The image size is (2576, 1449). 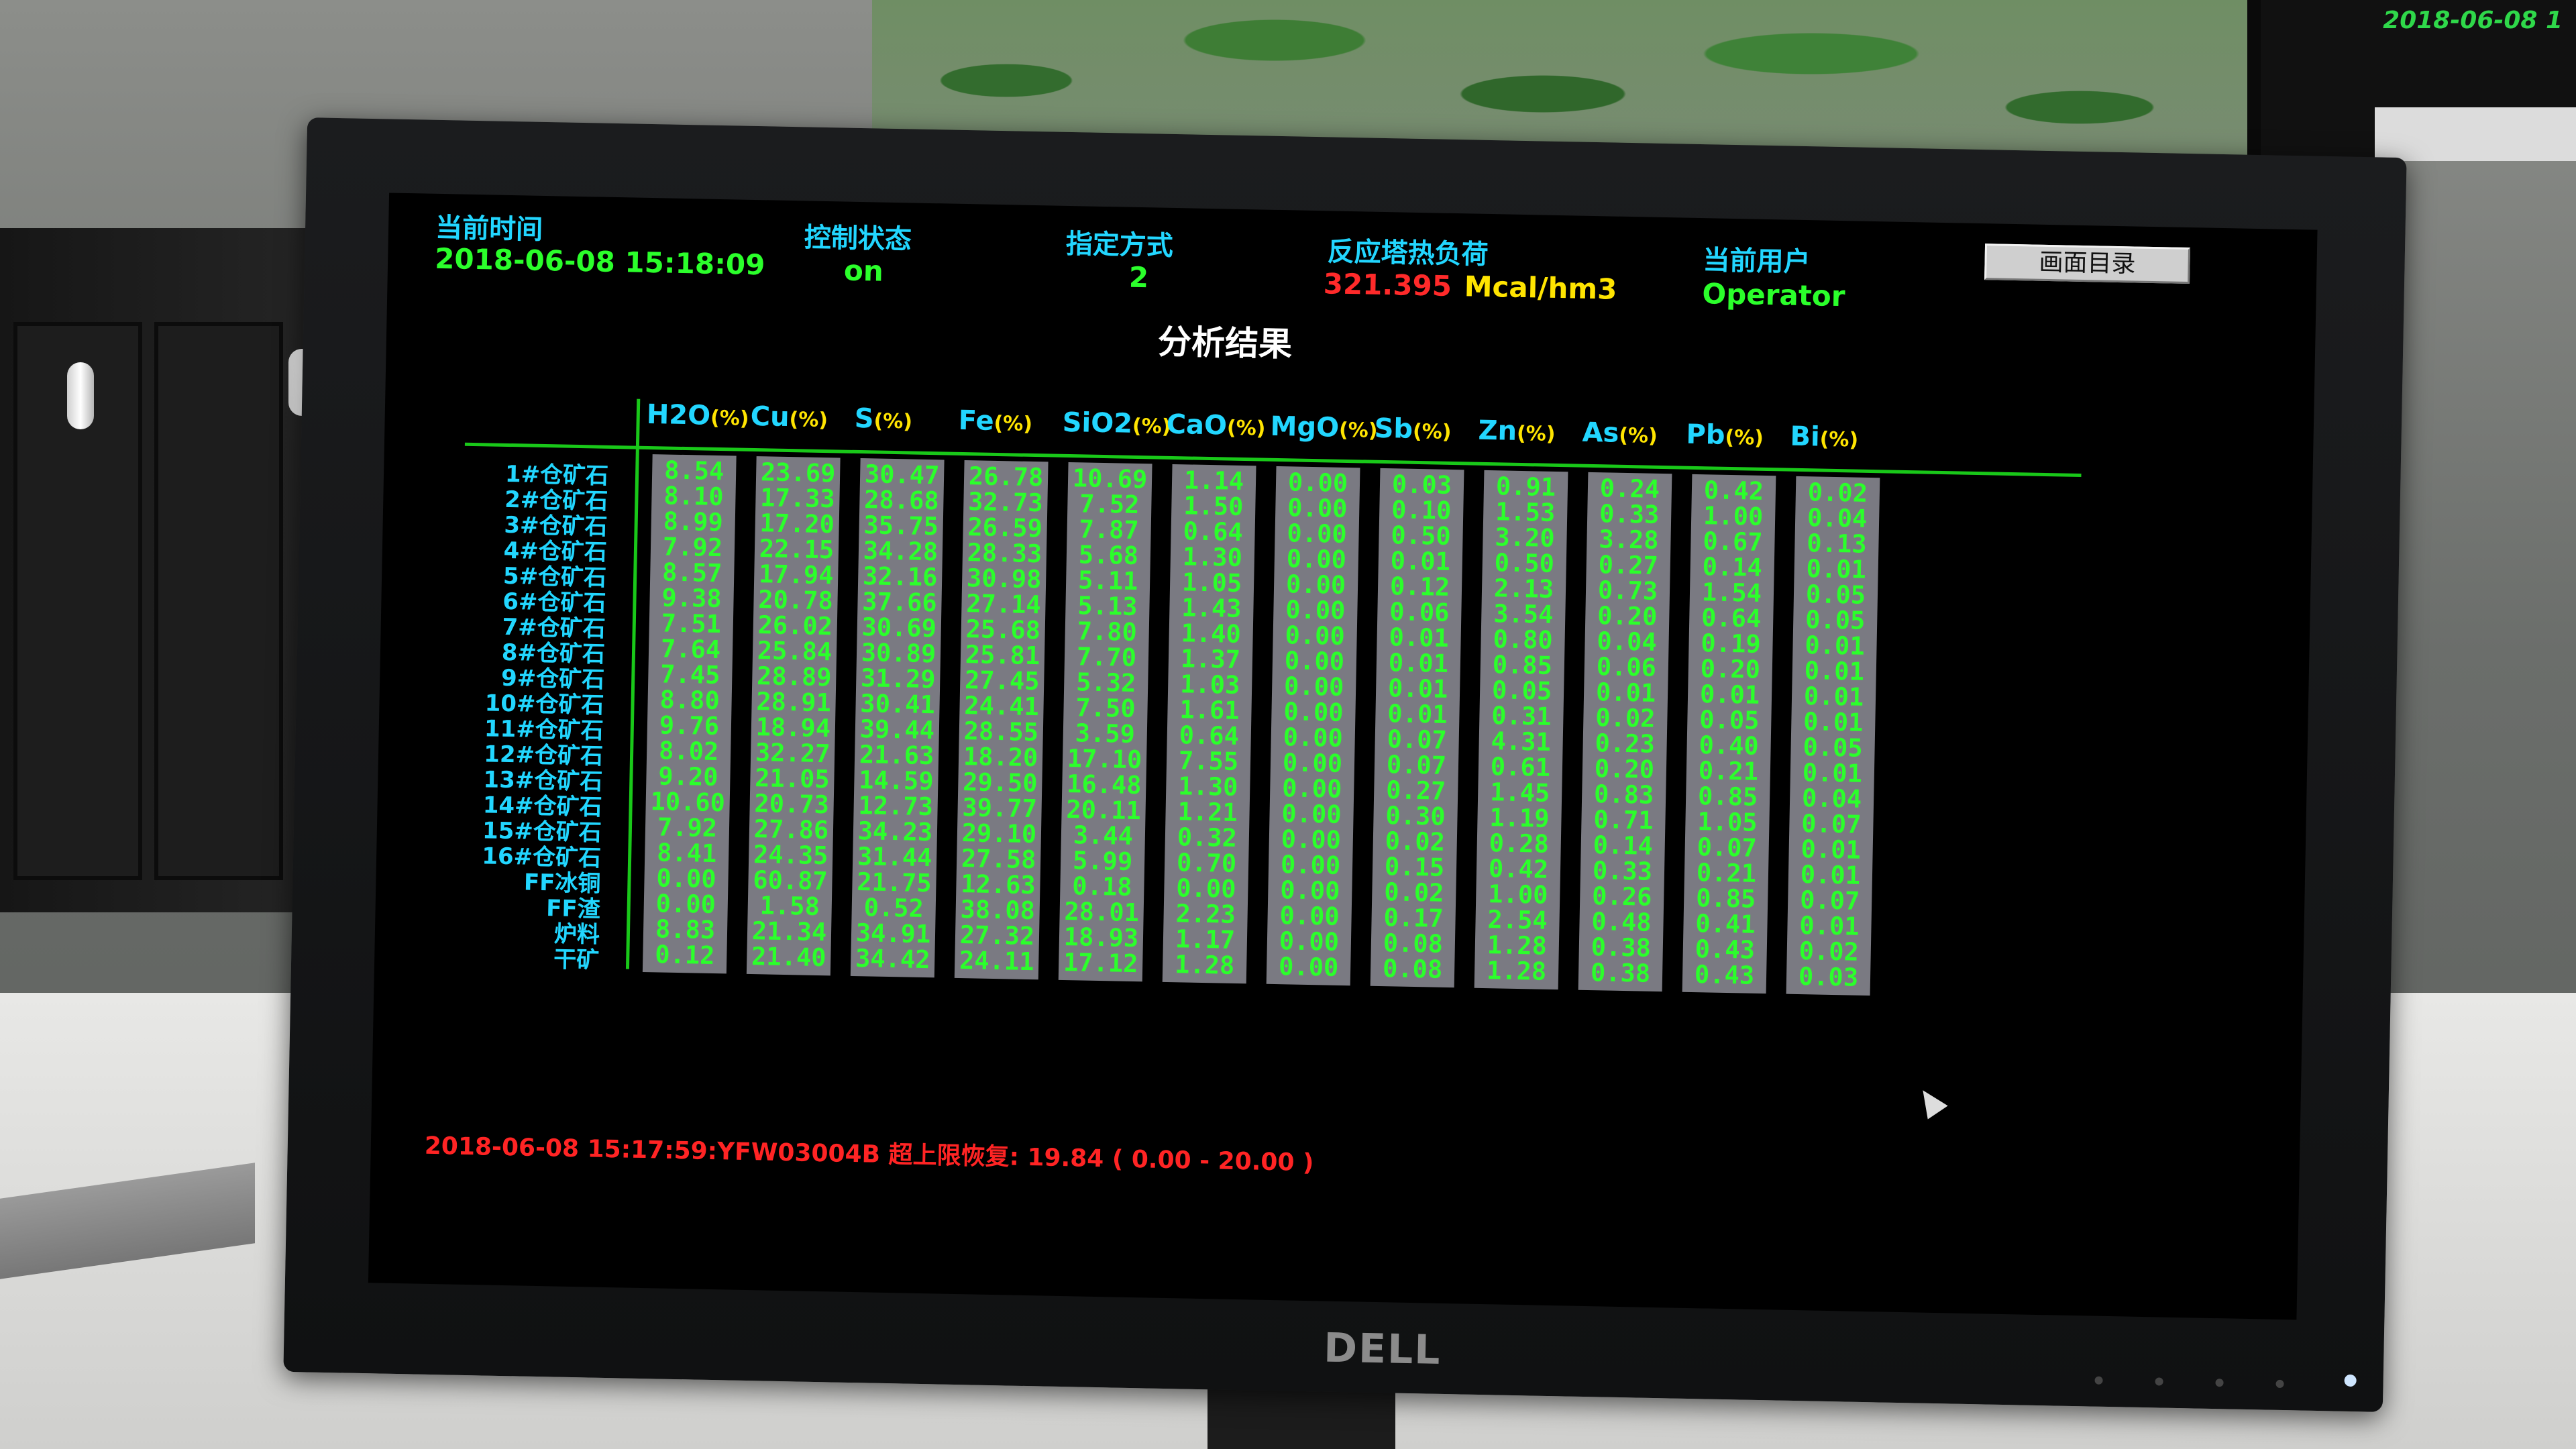 I want to click on column-header: Pb(%), so click(x=1725, y=435).